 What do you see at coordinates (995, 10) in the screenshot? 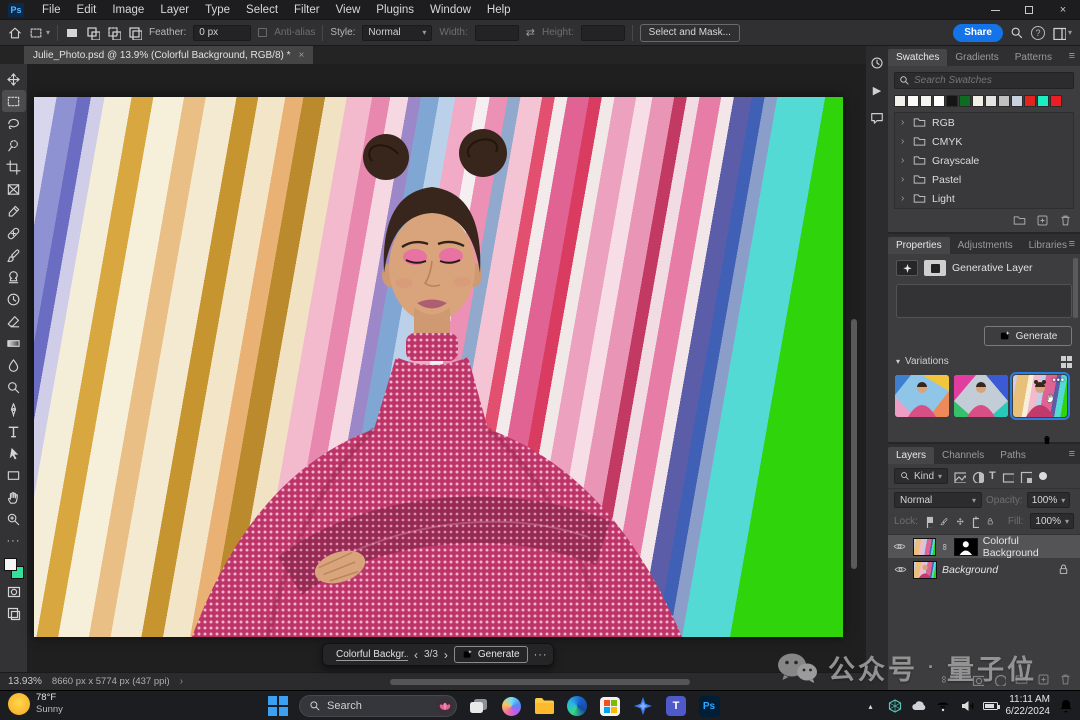
I see `minimize-button` at bounding box center [995, 10].